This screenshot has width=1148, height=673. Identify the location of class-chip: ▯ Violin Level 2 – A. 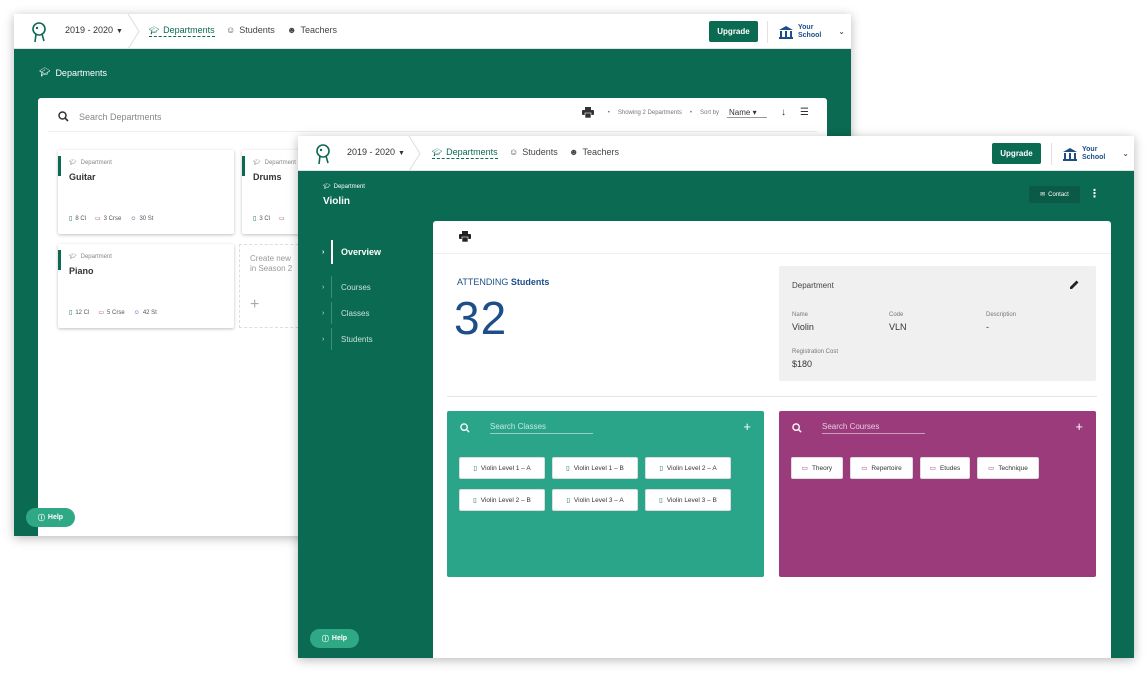
(688, 468).